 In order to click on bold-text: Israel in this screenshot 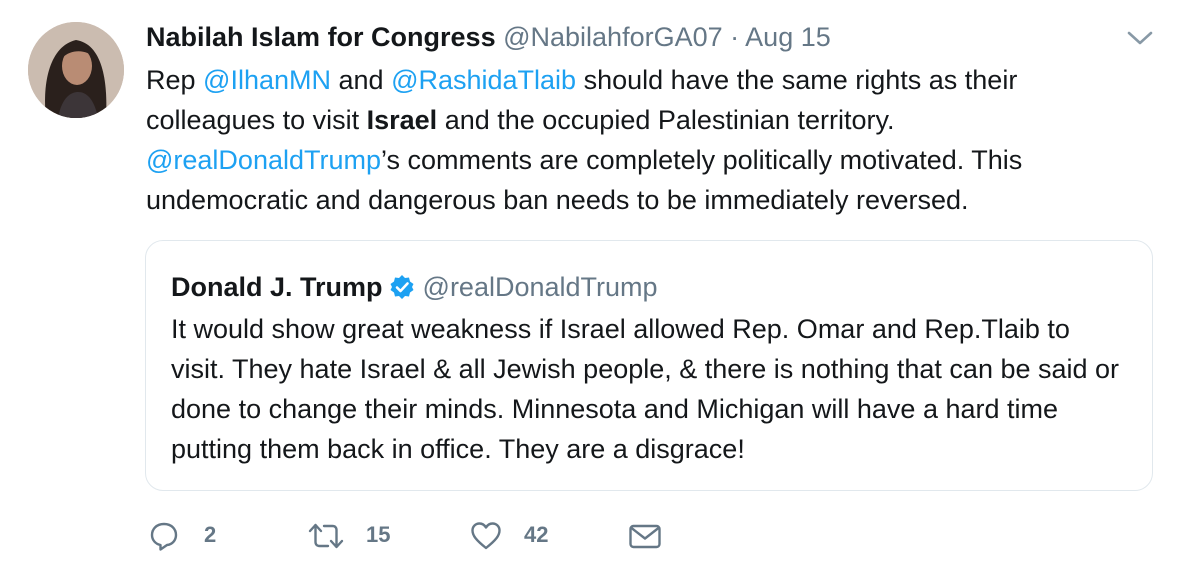, I will do `click(402, 120)`.